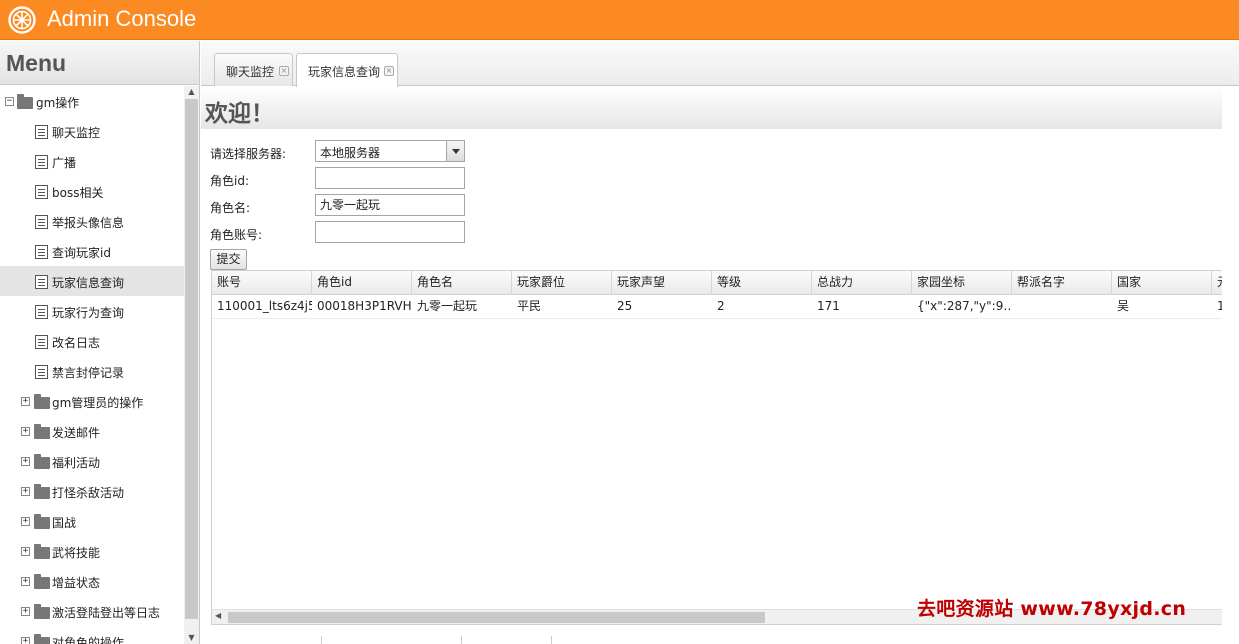 This screenshot has width=1239, height=644. Describe the element at coordinates (455, 151) in the screenshot. I see `chevron-down-icon` at that location.